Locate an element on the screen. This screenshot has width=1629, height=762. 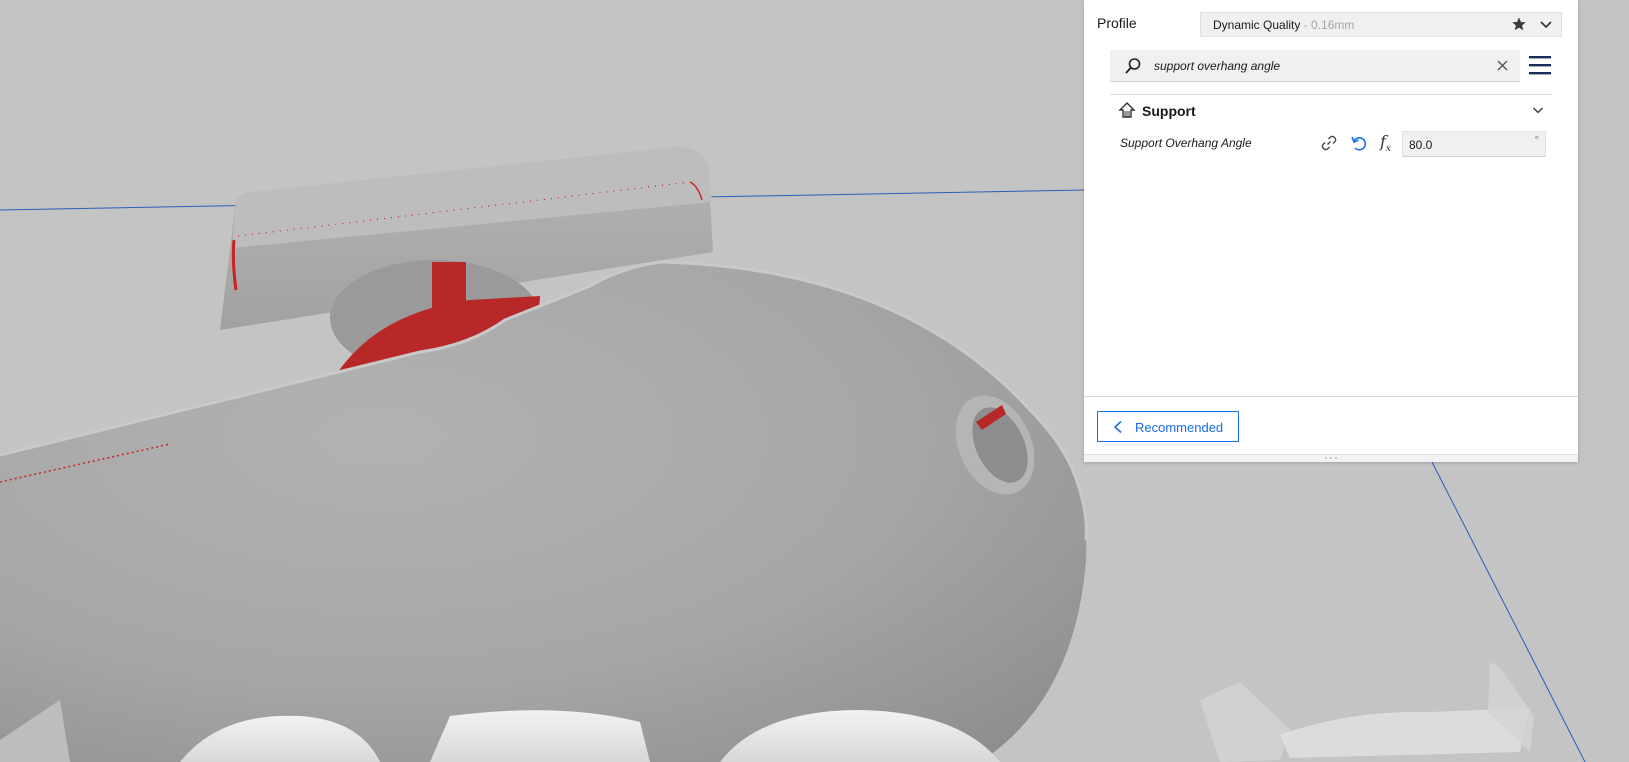
category-title: Support is located at coordinates (1169, 111).